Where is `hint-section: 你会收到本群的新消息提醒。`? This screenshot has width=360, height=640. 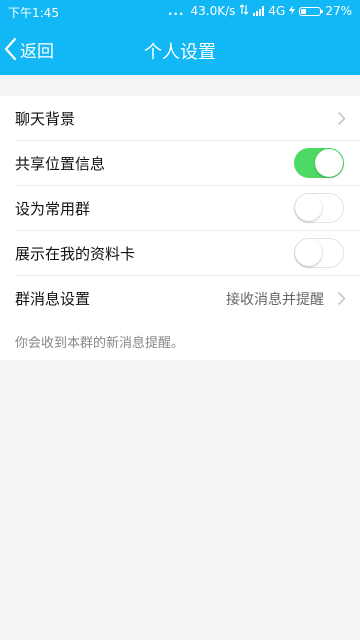 hint-section: 你会收到本群的新消息提醒。 is located at coordinates (180, 340).